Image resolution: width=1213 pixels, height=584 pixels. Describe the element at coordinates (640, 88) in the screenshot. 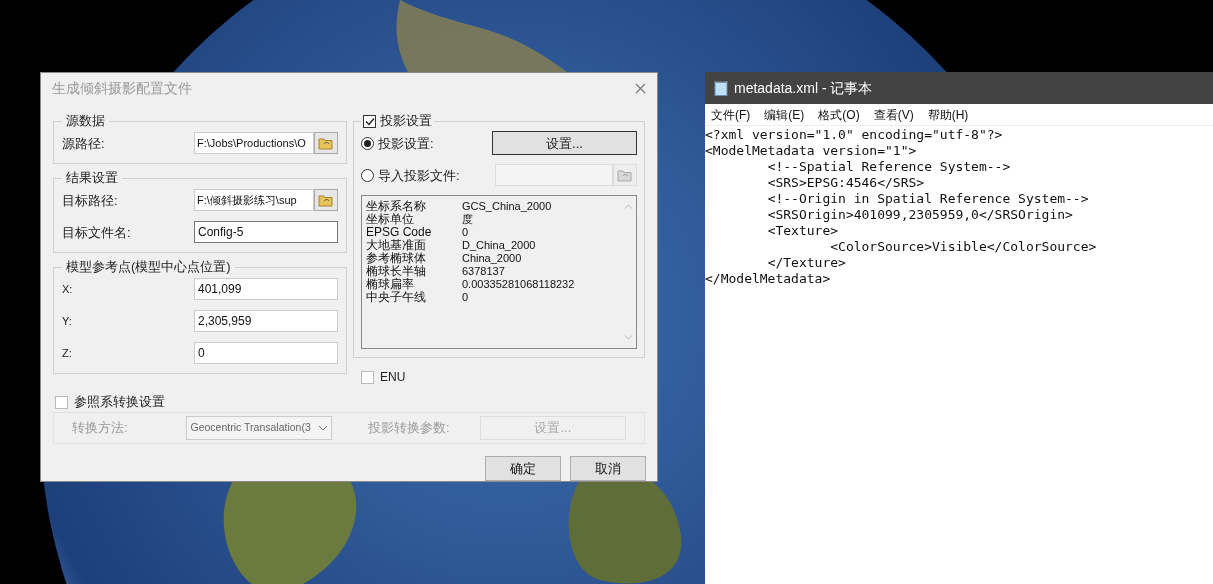

I see `close-icon` at that location.